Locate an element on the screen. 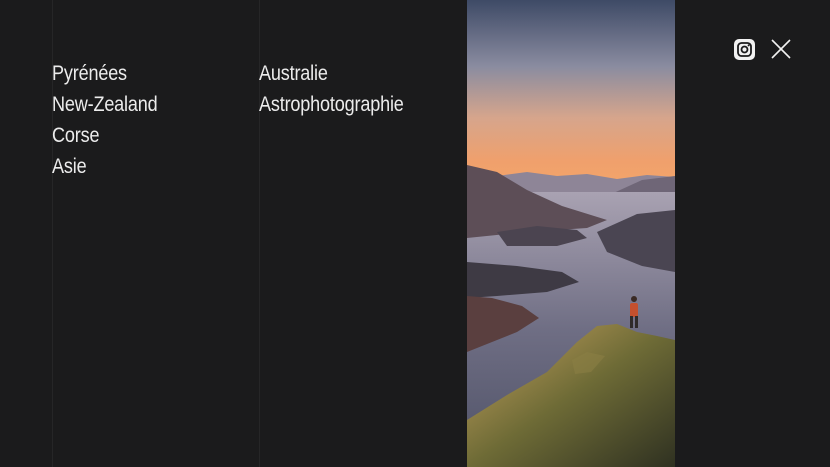 Image resolution: width=830 pixels, height=467 pixels. menu-link-astrophotographie: Astrophotographie is located at coordinates (331, 104).